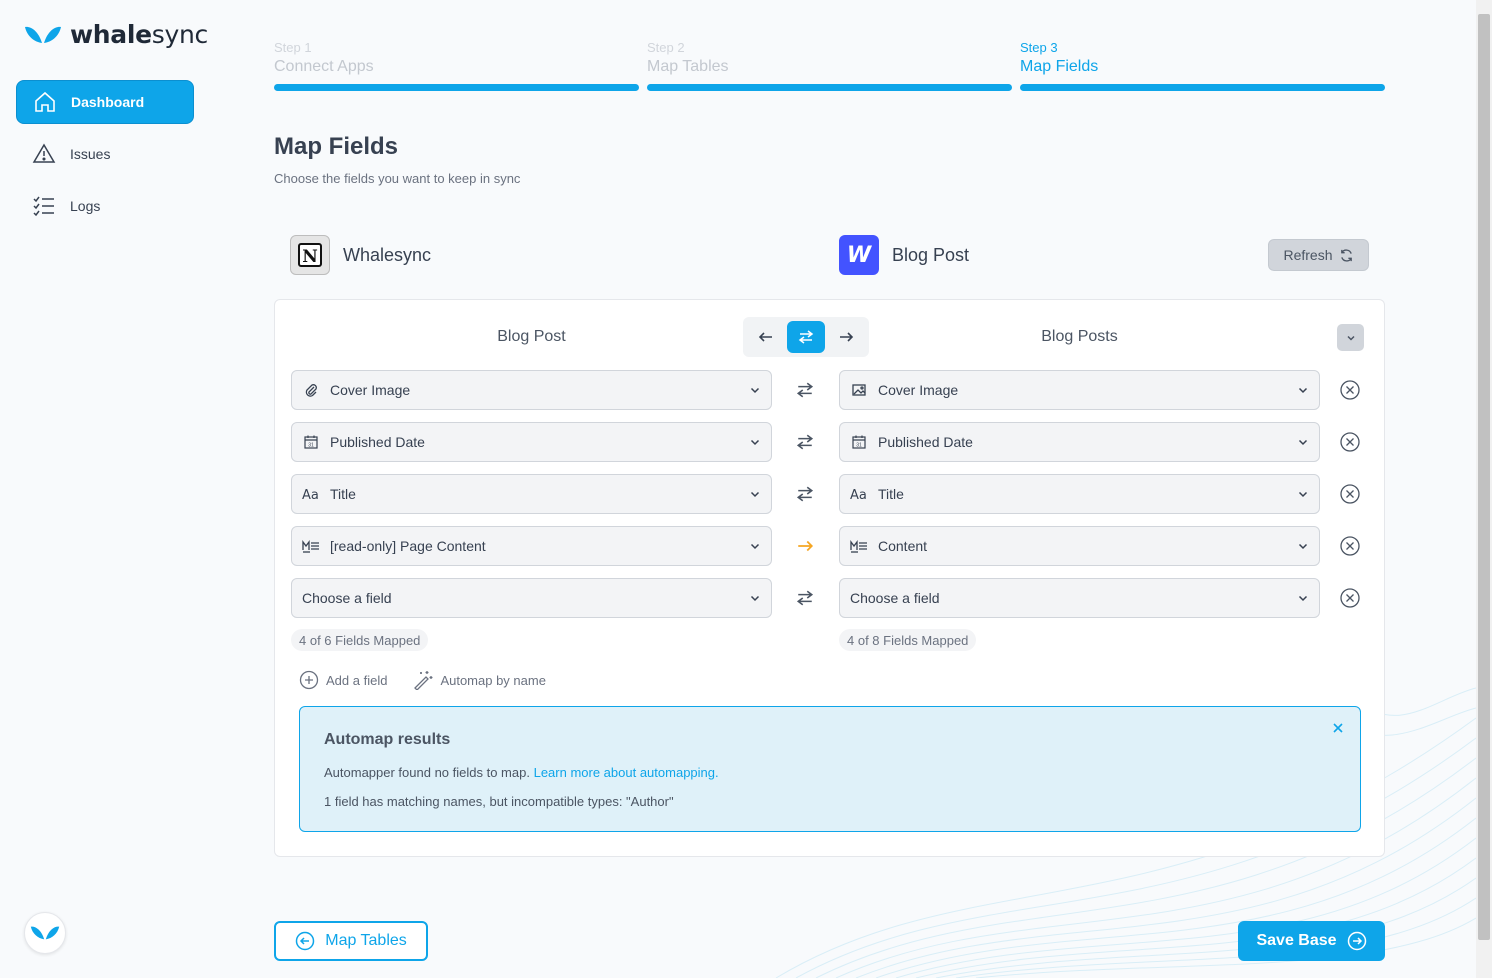 The height and width of the screenshot is (978, 1492). I want to click on right-app-name: Blog Post, so click(931, 254).